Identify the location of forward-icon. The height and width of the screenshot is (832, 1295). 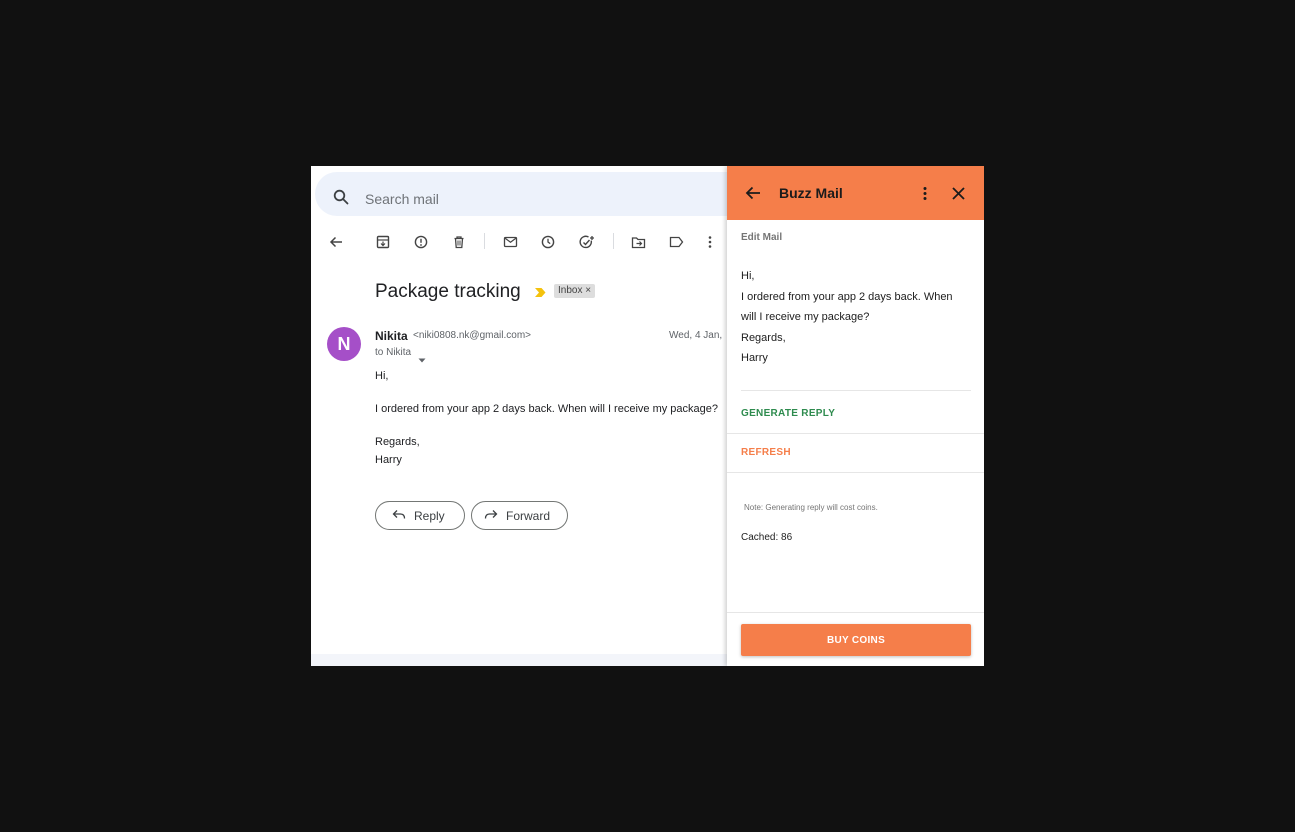
(491, 516).